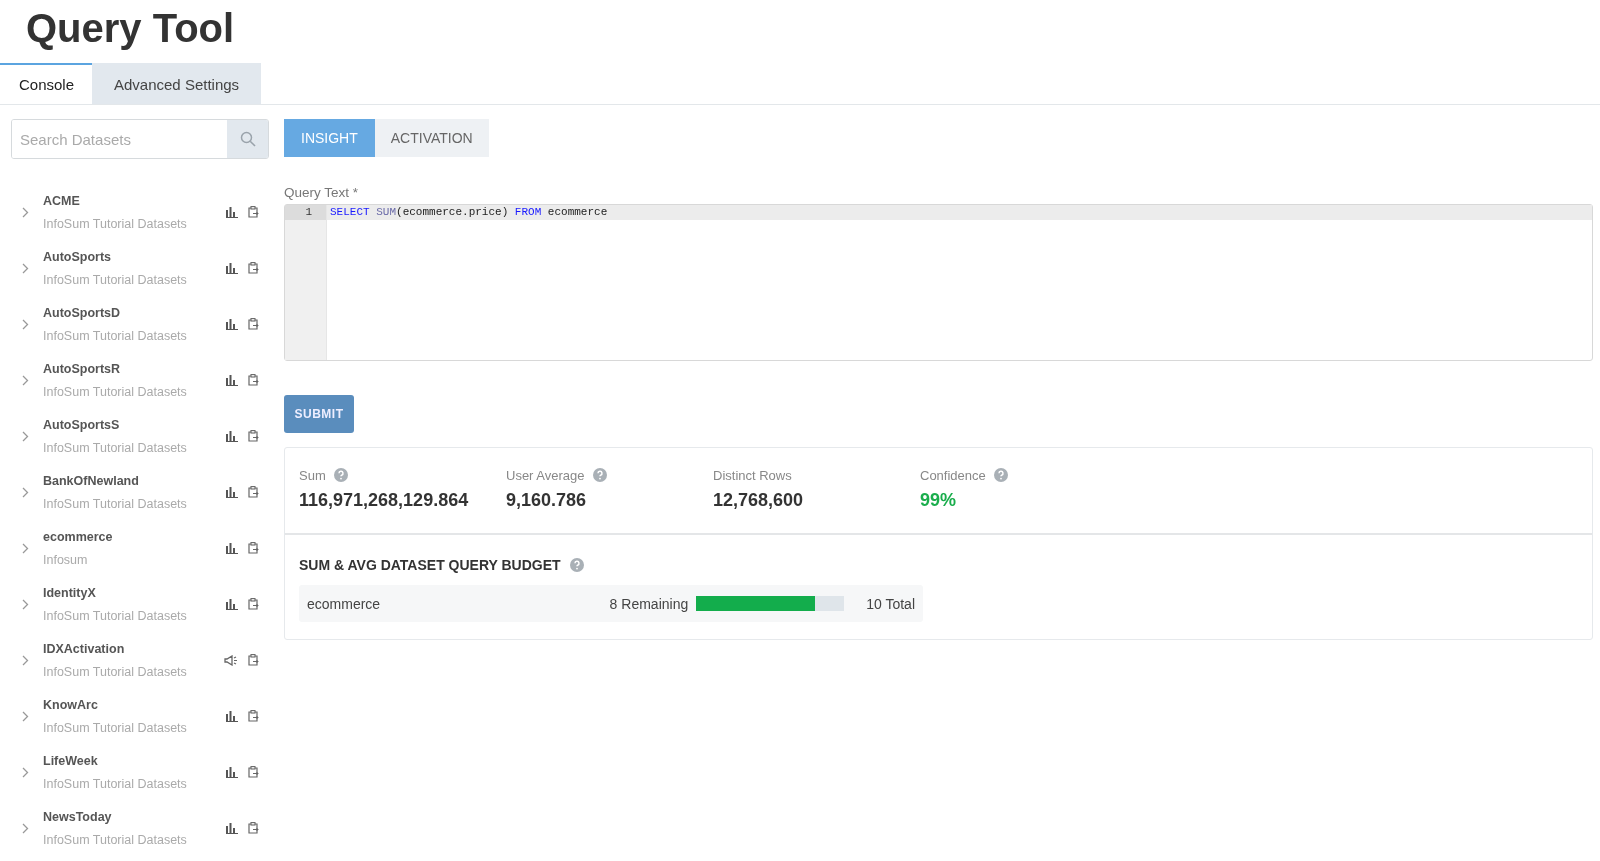 The height and width of the screenshot is (861, 1600). Describe the element at coordinates (140, 139) in the screenshot. I see `search-field: Search Datasets` at that location.